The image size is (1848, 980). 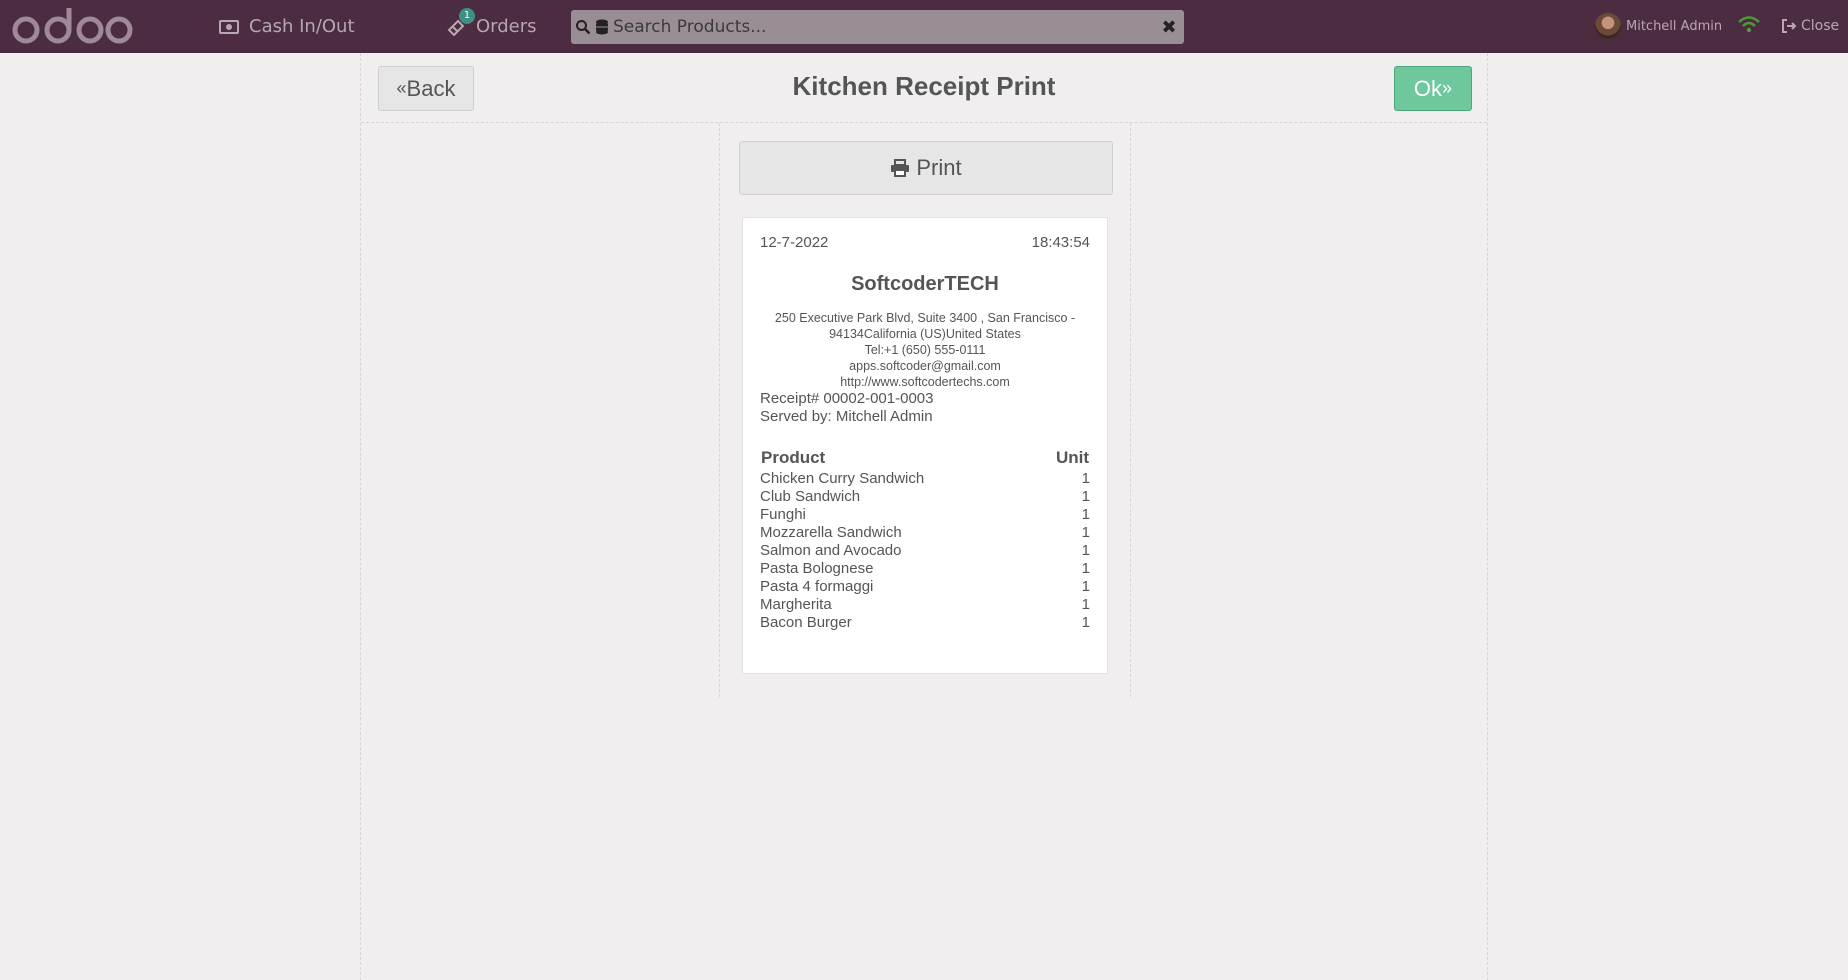 What do you see at coordinates (806, 622) in the screenshot?
I see `item-name: Bacon Burger` at bounding box center [806, 622].